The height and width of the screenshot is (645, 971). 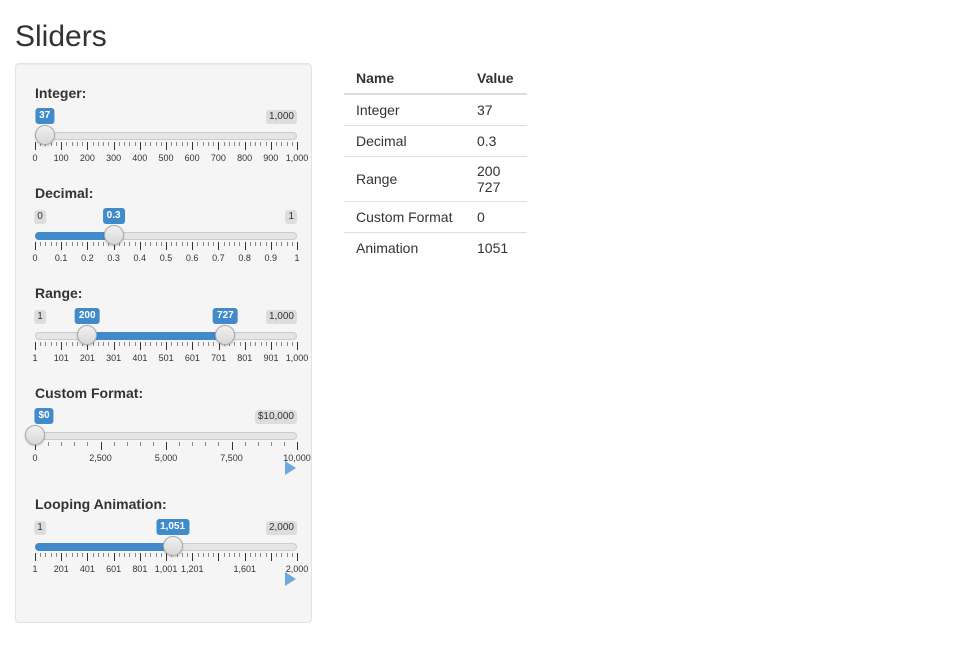 I want to click on slider-max-label: 1,000, so click(x=281, y=117).